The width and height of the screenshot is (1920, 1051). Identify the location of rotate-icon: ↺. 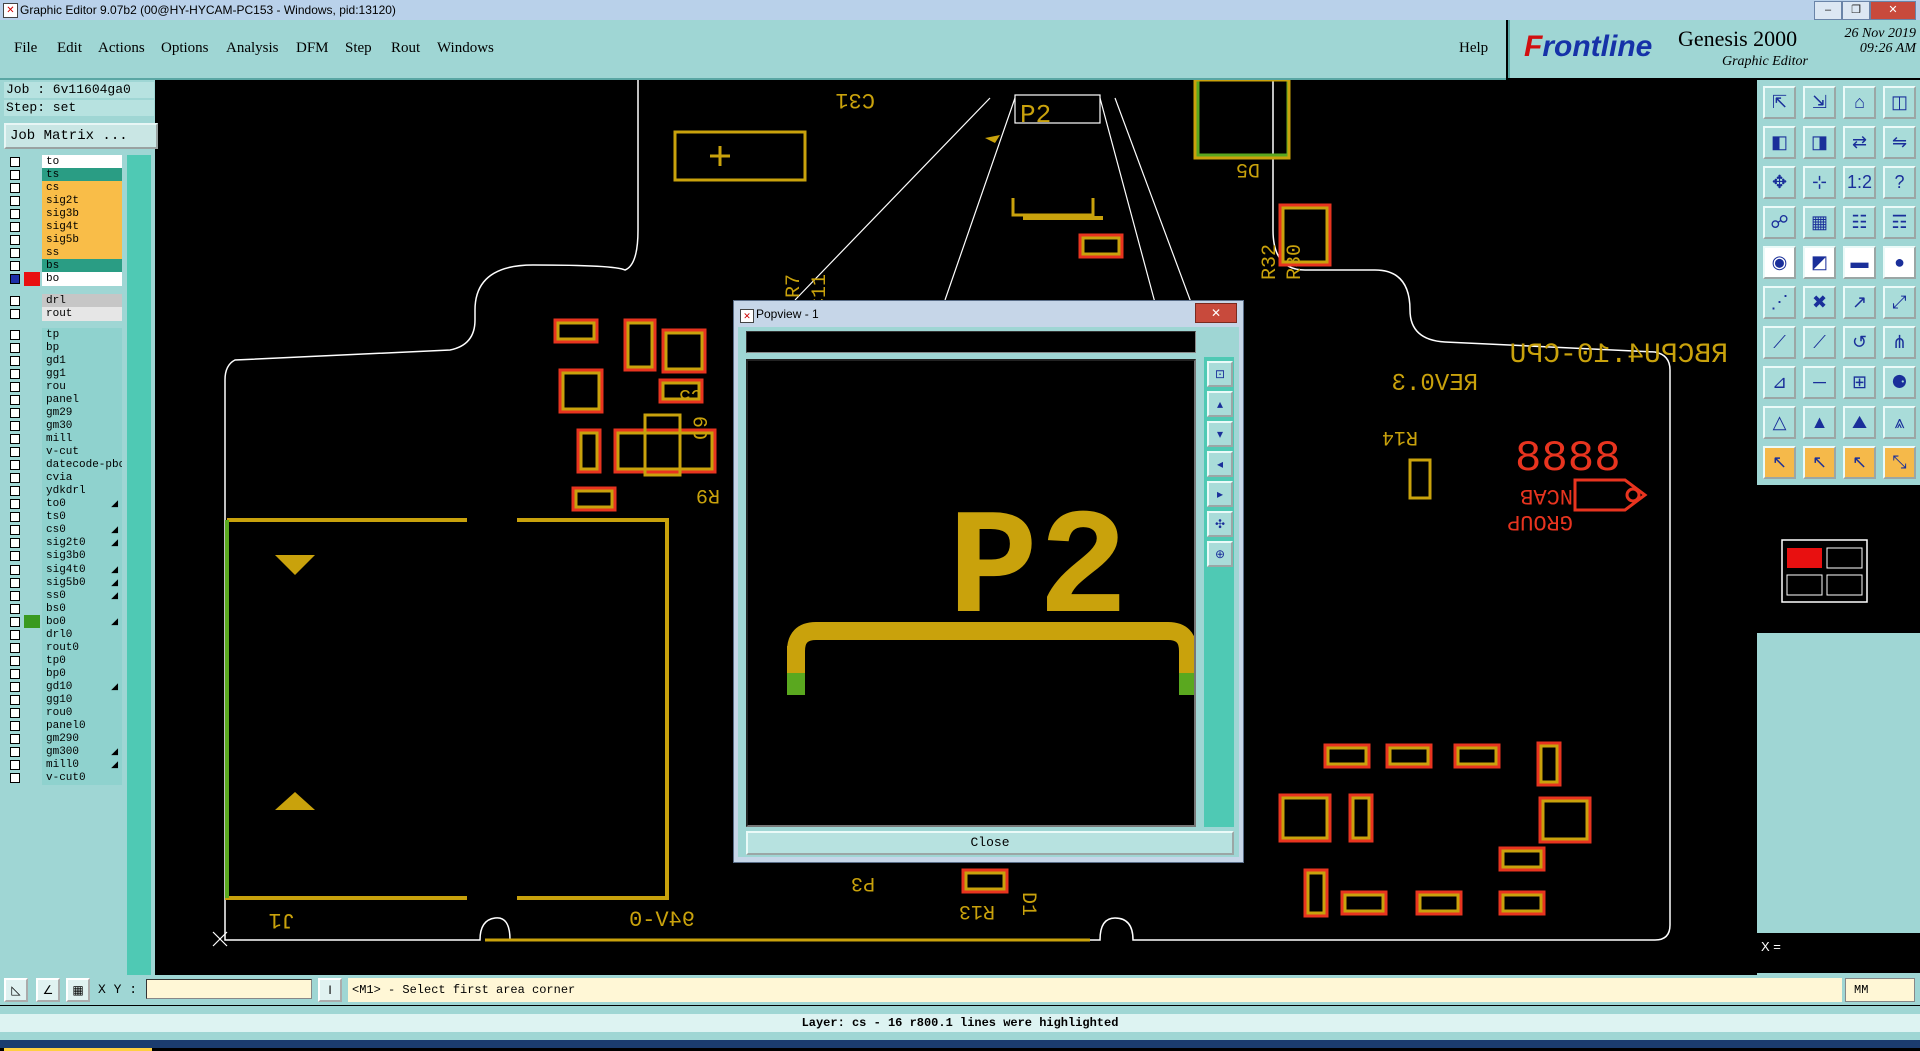
(1859, 342).